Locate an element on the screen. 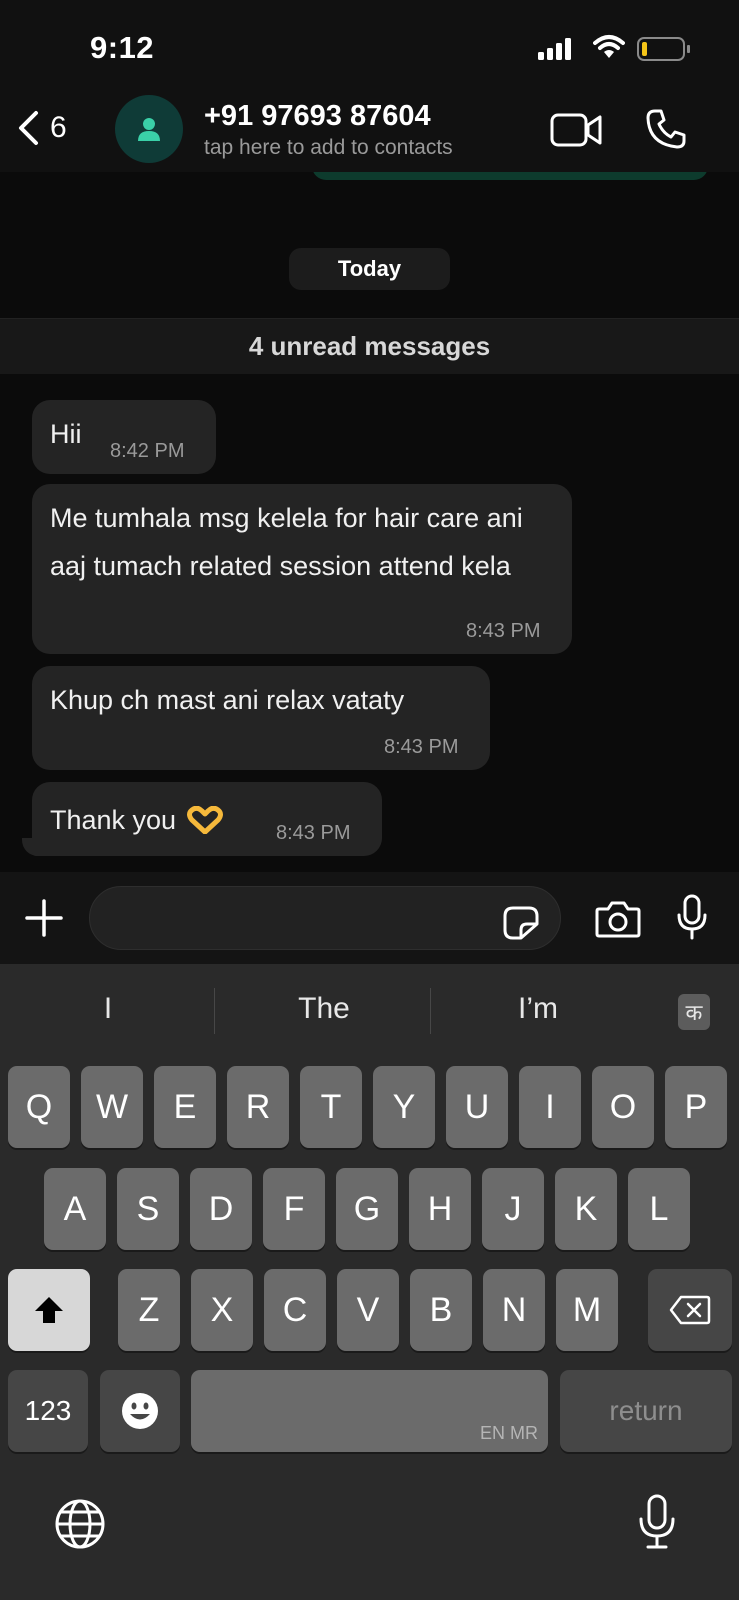  key-s: S is located at coordinates (148, 1209).